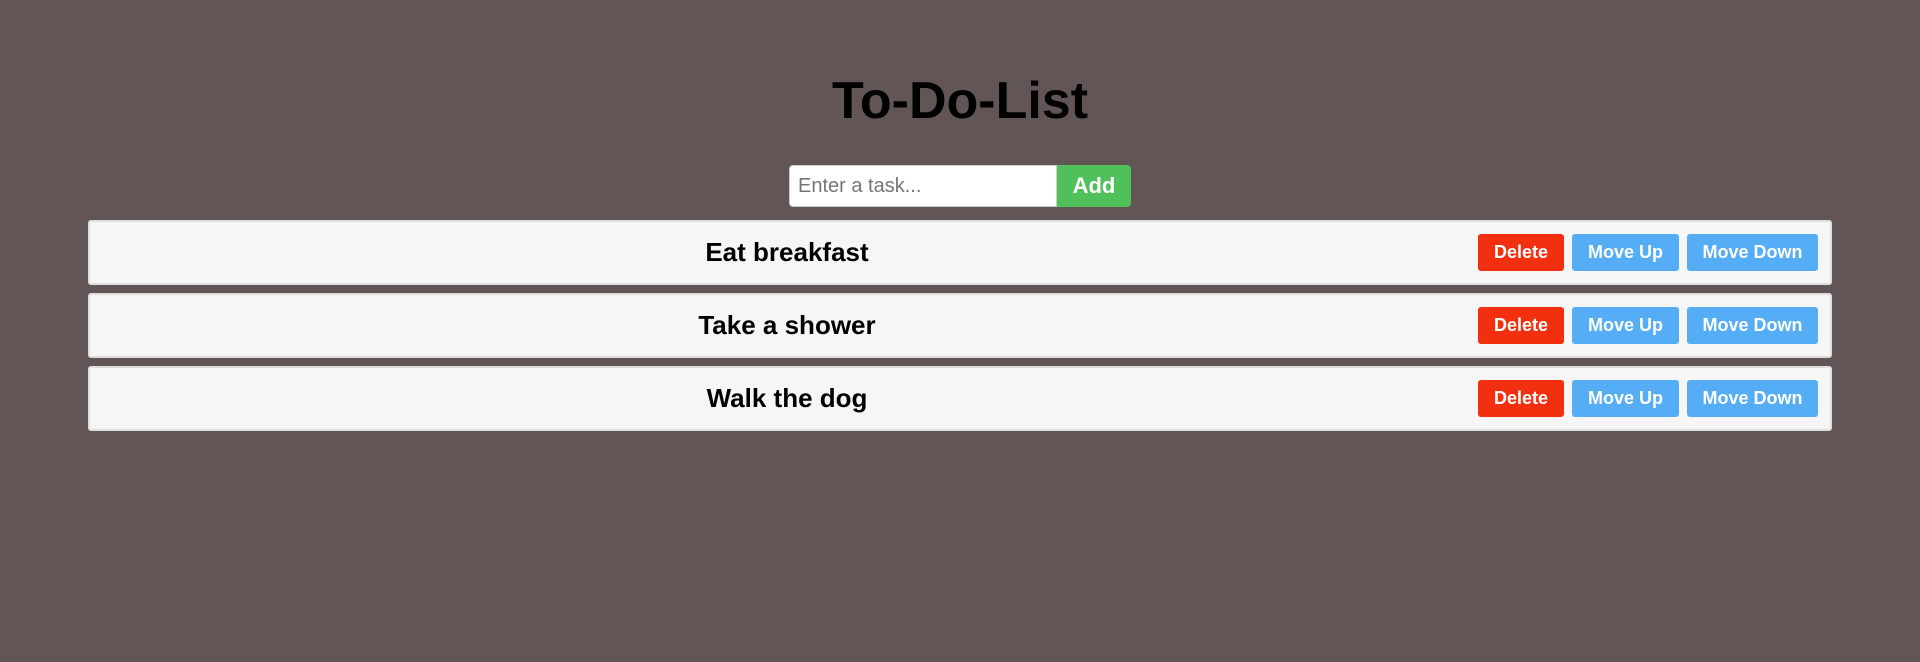  What do you see at coordinates (960, 398) in the screenshot?
I see `task-item: Walk the dog Delete Move Up Move Down` at bounding box center [960, 398].